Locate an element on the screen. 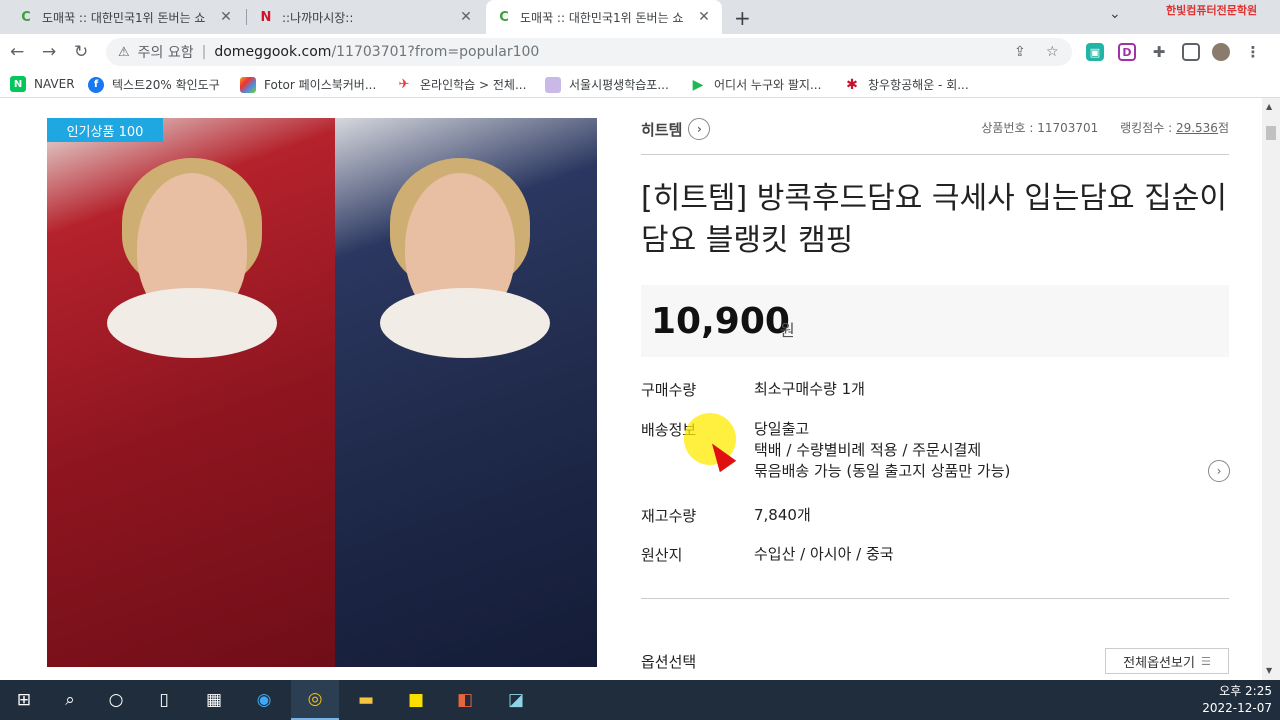  doc-icon is located at coordinates (553, 84).